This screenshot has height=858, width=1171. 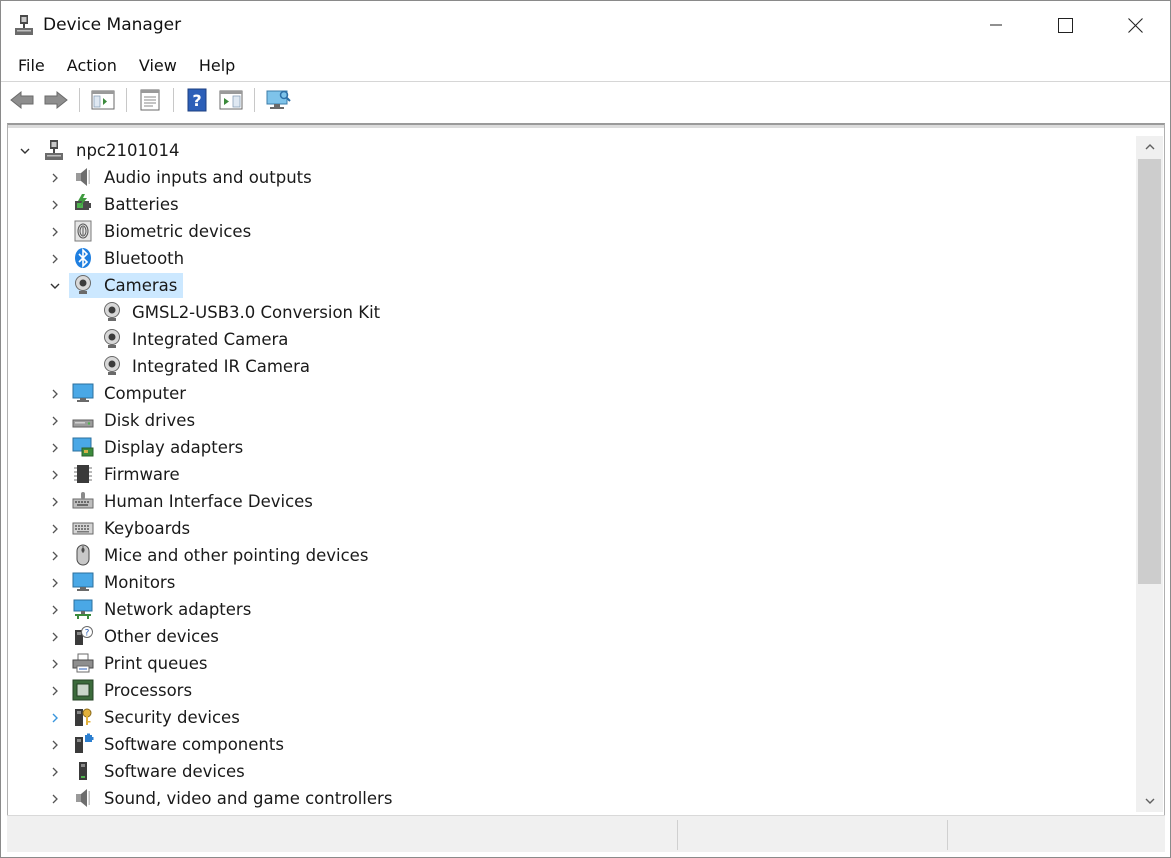 I want to click on help-button: ?, so click(x=197, y=100).